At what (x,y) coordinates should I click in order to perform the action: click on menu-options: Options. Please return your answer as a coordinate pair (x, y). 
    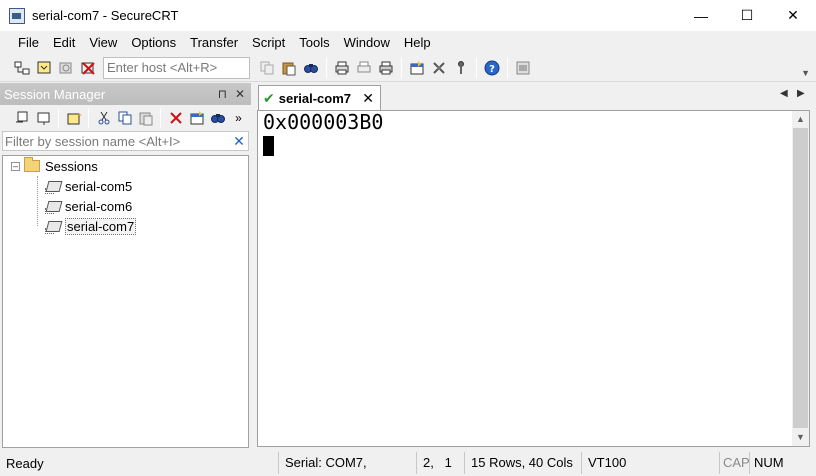
    Looking at the image, I should click on (153, 42).